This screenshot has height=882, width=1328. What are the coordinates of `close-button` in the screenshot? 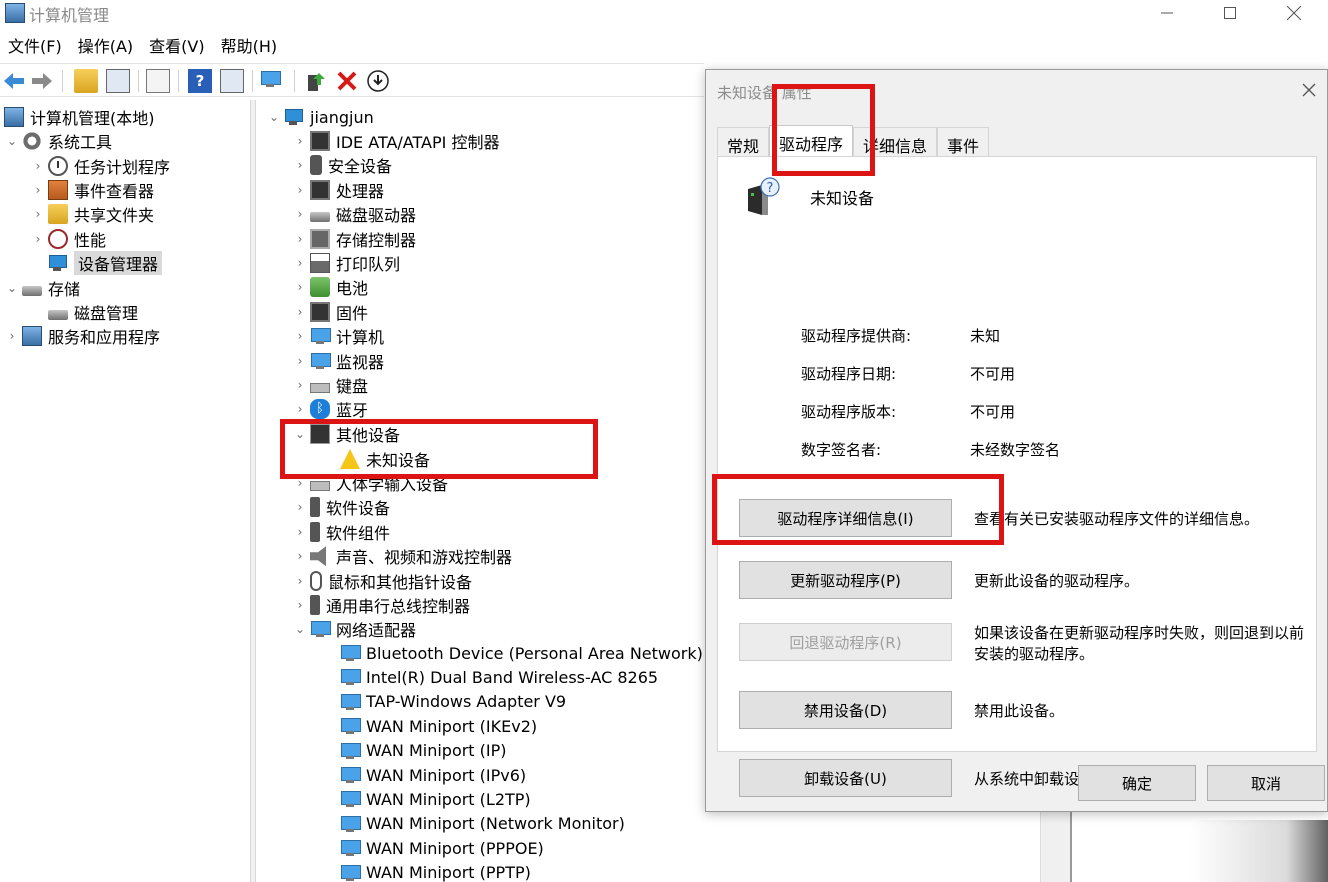 It's located at (1294, 13).